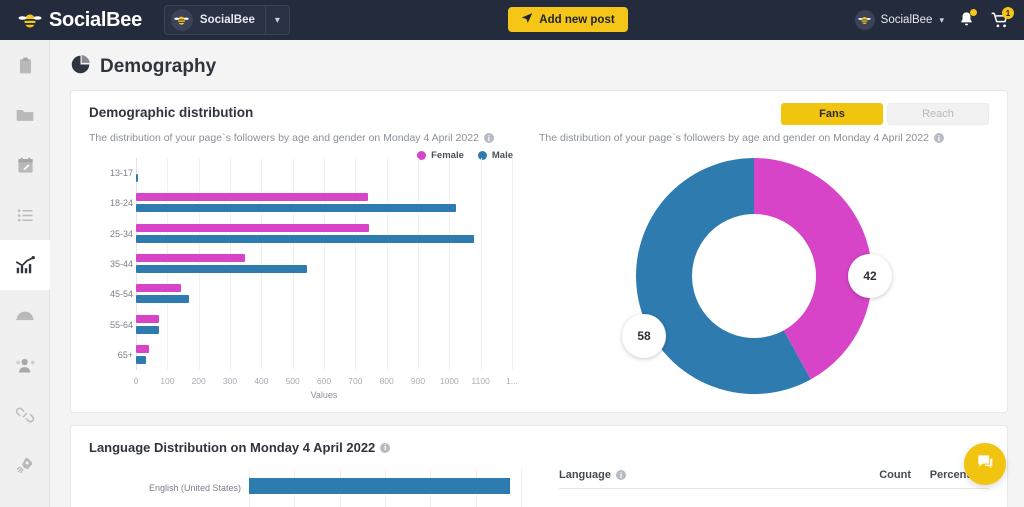 This screenshot has height=507, width=1024. Describe the element at coordinates (121, 203) in the screenshot. I see `y-axis-category-label: 18-24` at that location.